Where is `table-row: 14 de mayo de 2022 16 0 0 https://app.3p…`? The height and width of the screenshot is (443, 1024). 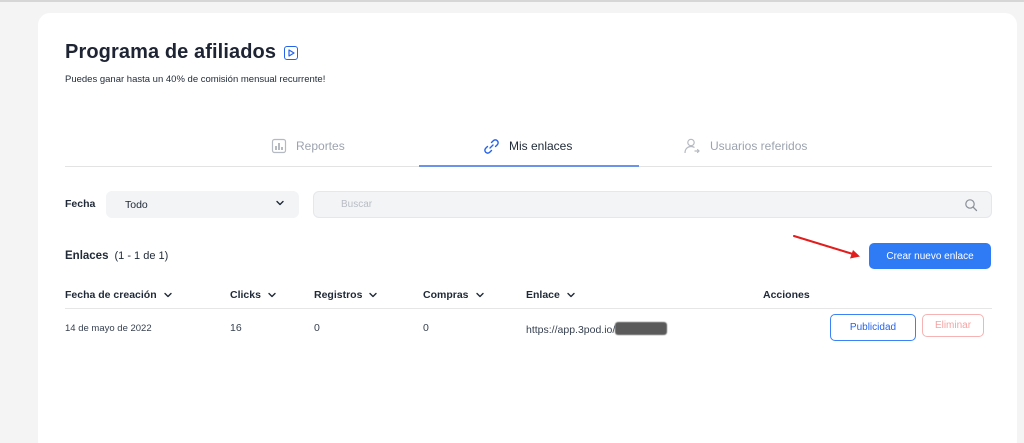 table-row: 14 de mayo de 2022 16 0 0 https://app.3p… is located at coordinates (528, 328).